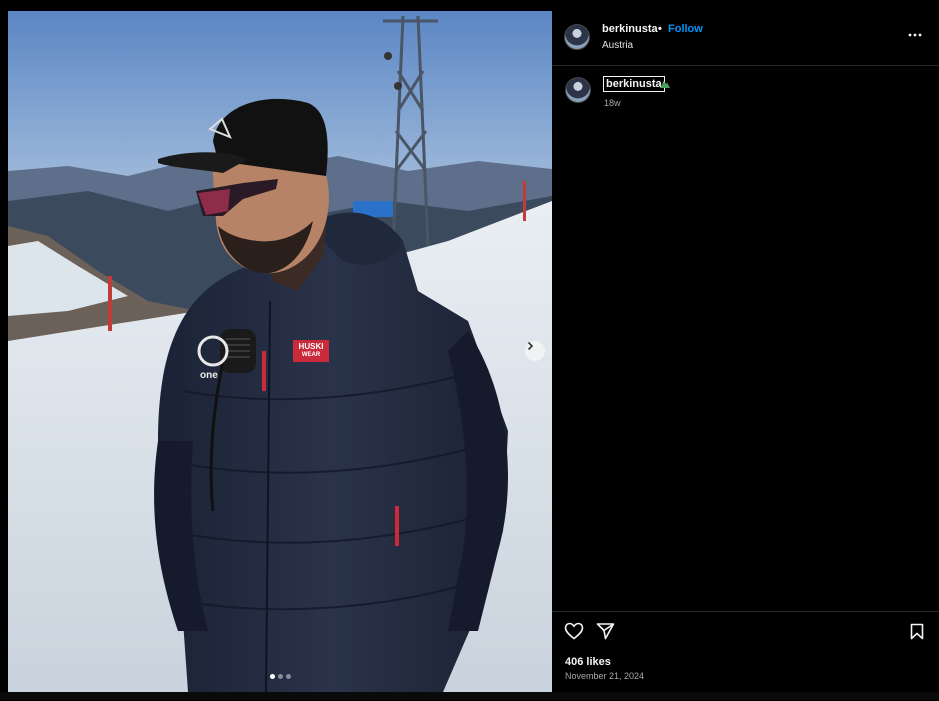  I want to click on author-username: berkinusta, so click(630, 29).